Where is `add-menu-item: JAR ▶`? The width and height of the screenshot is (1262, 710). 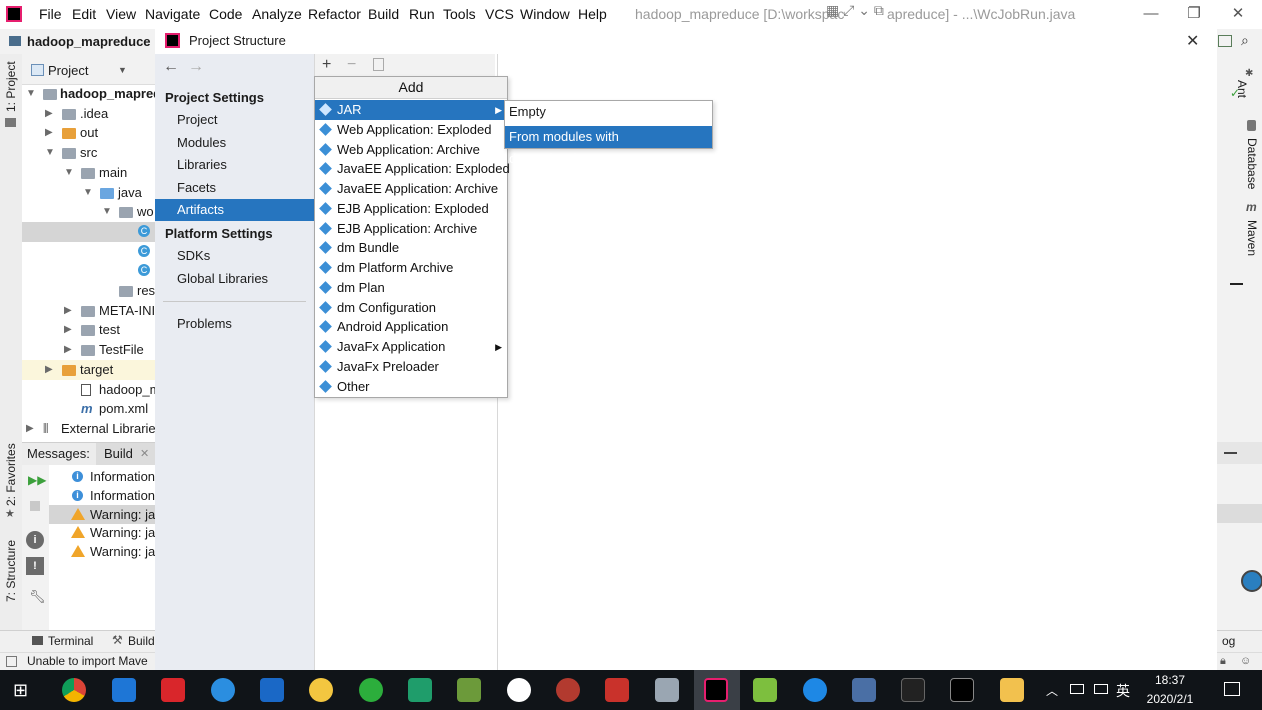 add-menu-item: JAR ▶ is located at coordinates (411, 110).